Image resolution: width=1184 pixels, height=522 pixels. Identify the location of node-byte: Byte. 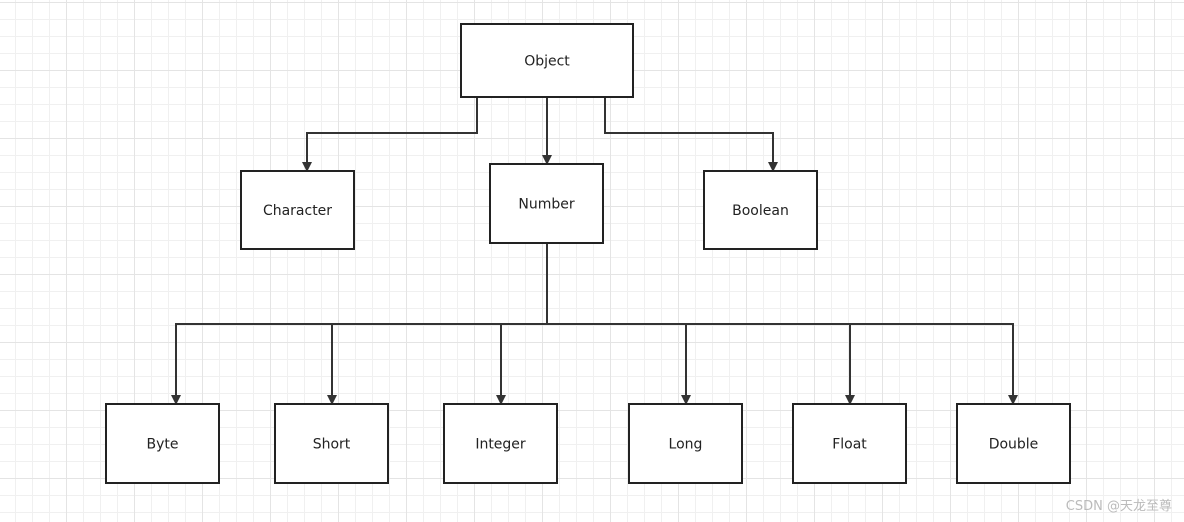
(162, 443).